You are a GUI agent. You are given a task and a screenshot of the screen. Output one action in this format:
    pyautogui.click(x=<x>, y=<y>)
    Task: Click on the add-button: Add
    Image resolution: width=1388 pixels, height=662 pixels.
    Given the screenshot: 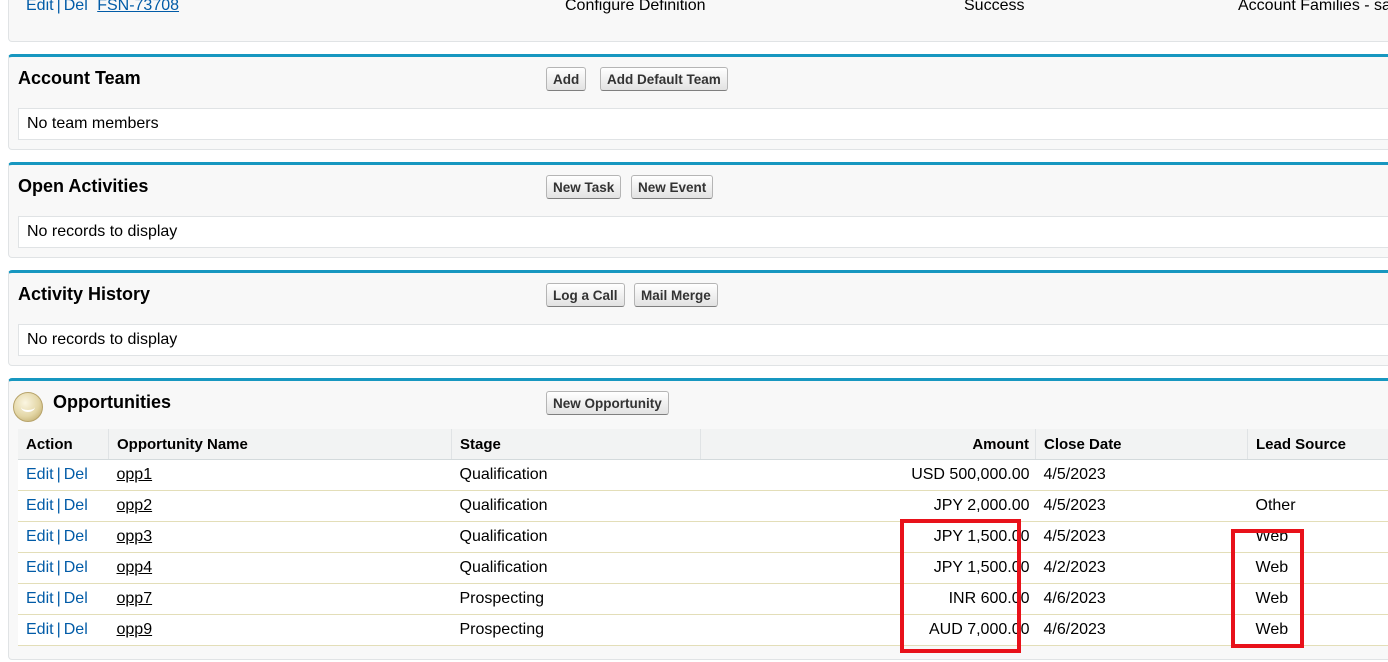 What is the action you would take?
    pyautogui.click(x=566, y=79)
    